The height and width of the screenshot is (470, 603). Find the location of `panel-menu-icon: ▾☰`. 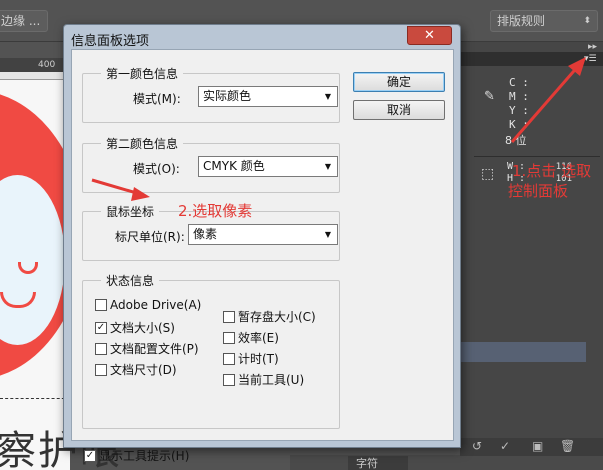

panel-menu-icon: ▾☰ is located at coordinates (590, 59).